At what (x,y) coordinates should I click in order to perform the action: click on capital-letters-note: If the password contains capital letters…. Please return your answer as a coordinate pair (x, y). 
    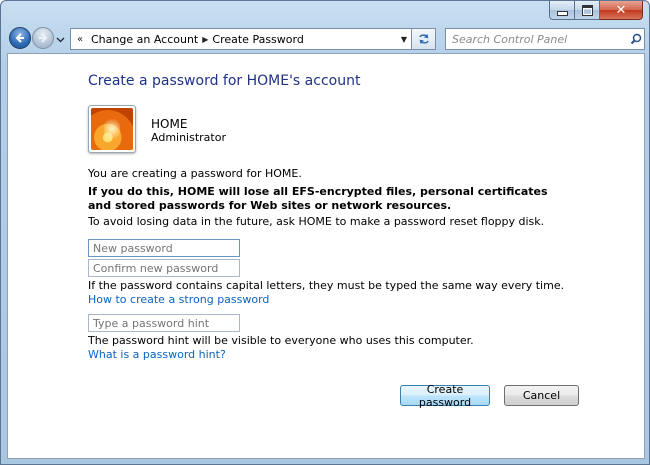
    Looking at the image, I should click on (326, 285).